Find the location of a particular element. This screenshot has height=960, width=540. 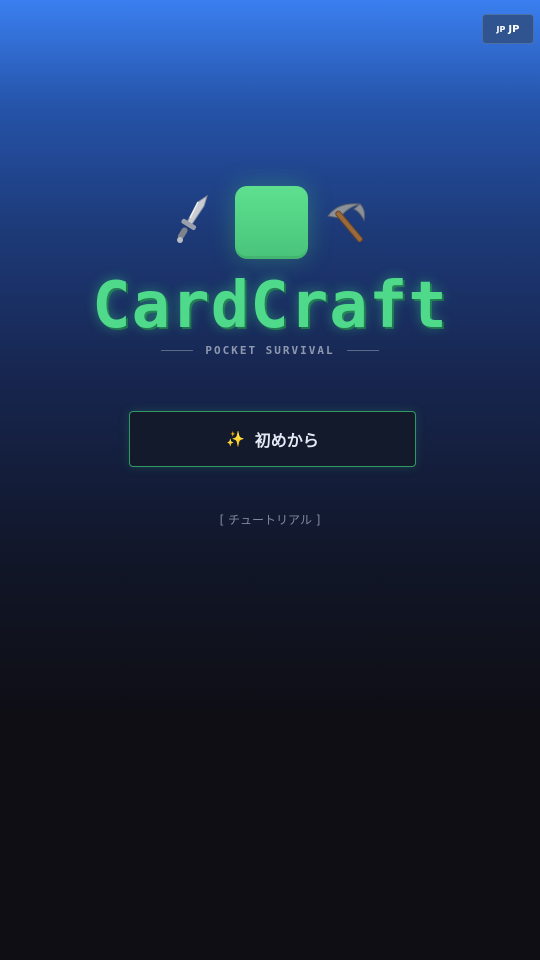

emerald-block-icon is located at coordinates (271, 222).